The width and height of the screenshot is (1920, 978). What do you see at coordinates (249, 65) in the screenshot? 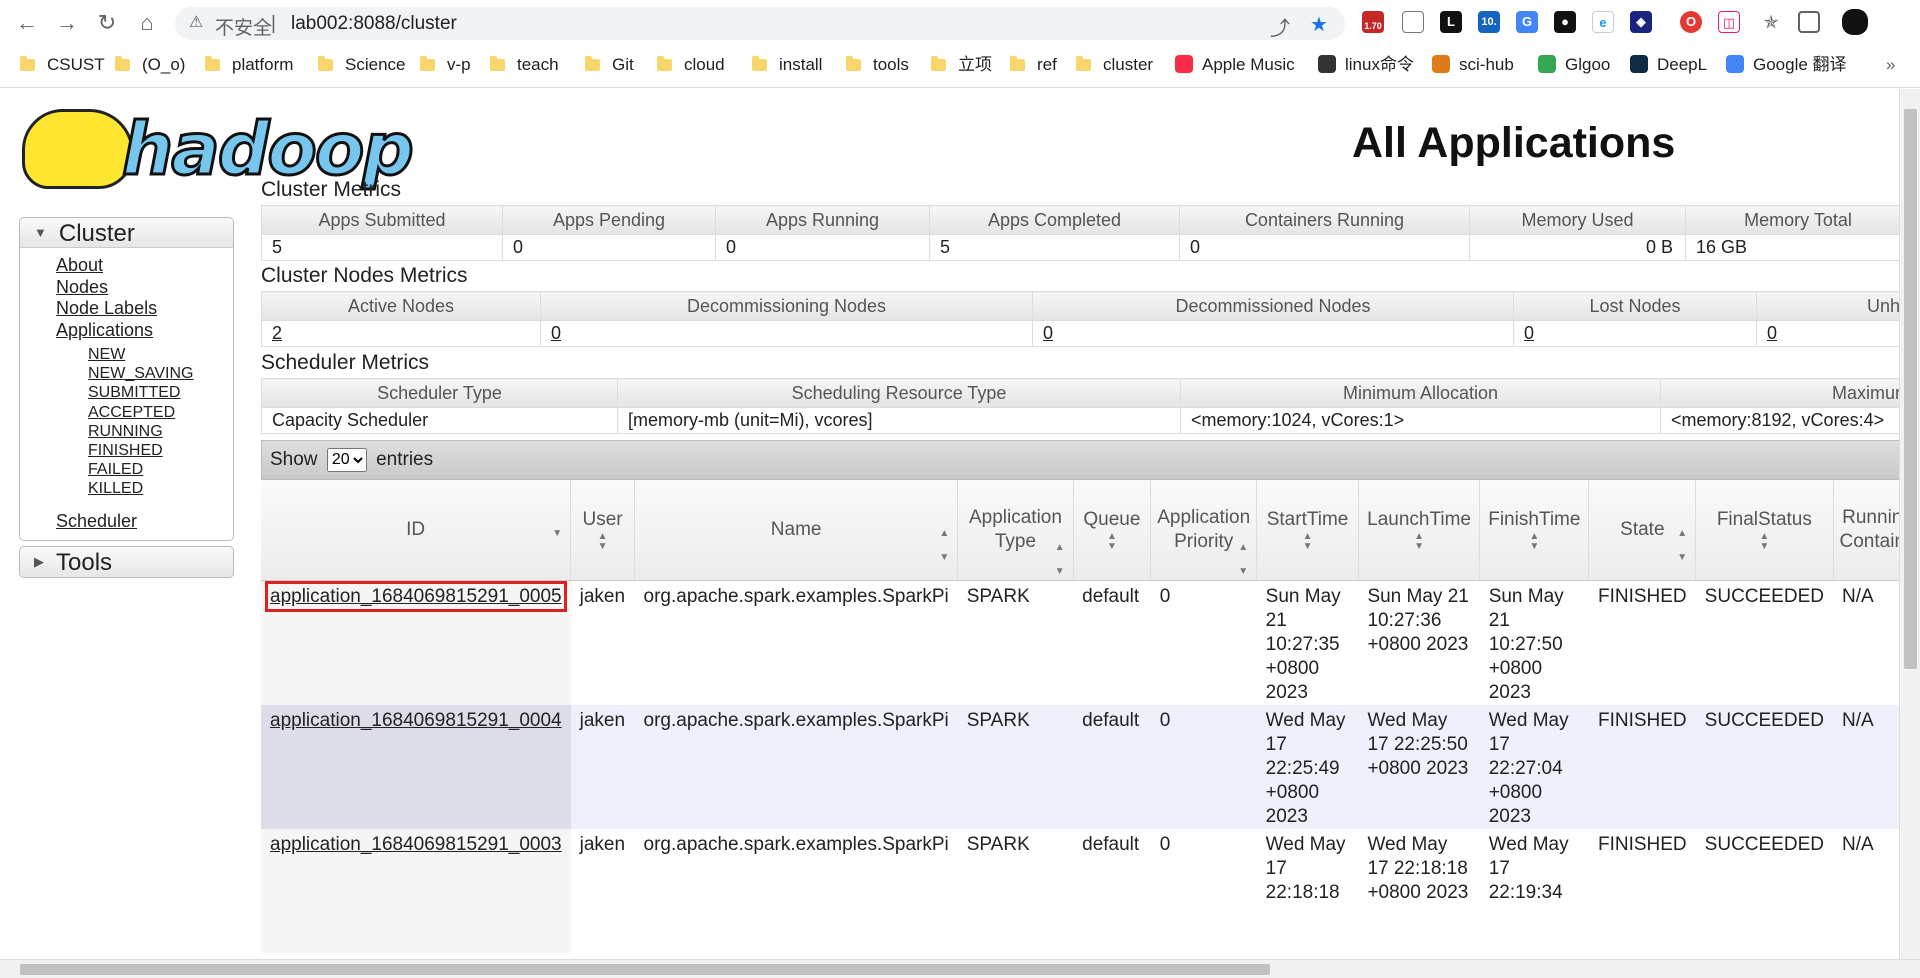
I see `bookmark-folder: platform` at bounding box center [249, 65].